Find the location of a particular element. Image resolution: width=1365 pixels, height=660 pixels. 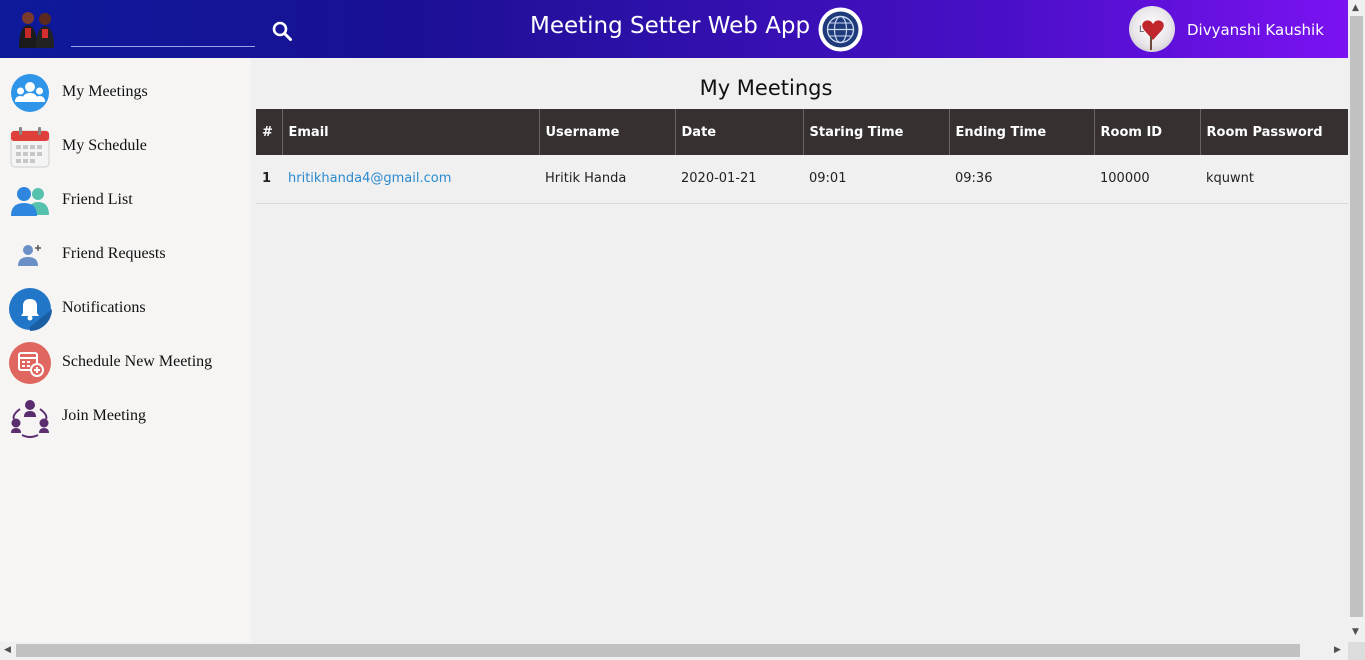

column-header-index: # is located at coordinates (269, 132).